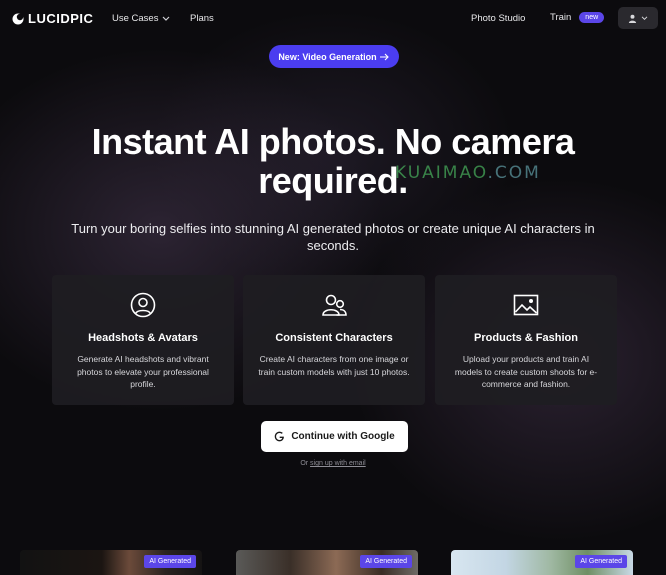  Describe the element at coordinates (514, 173) in the screenshot. I see `watermark-part2: .COM` at that location.